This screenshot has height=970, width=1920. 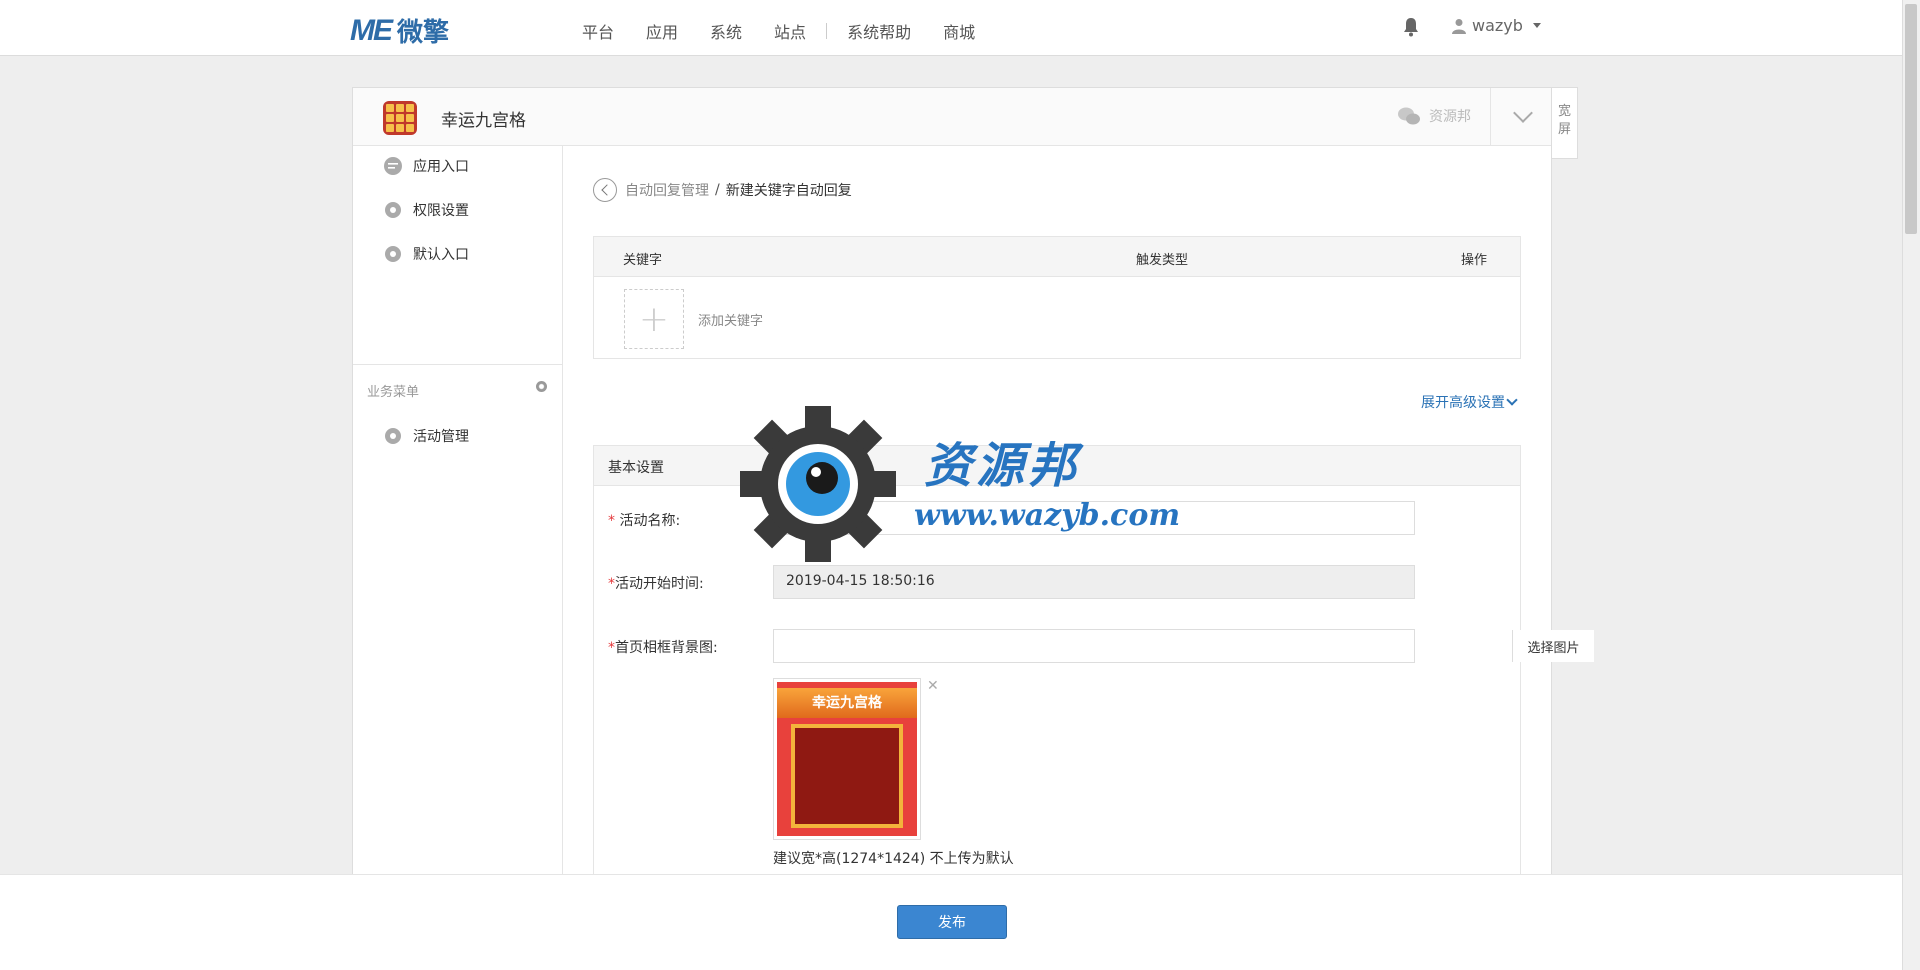 I want to click on column-trigger-type: 触发类型, so click(x=1162, y=260).